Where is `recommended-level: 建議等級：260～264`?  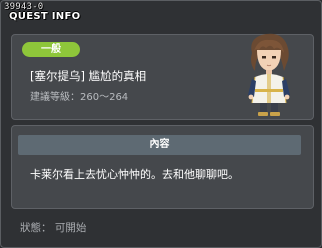
recommended-level: 建議等級：260～264 is located at coordinates (79, 97).